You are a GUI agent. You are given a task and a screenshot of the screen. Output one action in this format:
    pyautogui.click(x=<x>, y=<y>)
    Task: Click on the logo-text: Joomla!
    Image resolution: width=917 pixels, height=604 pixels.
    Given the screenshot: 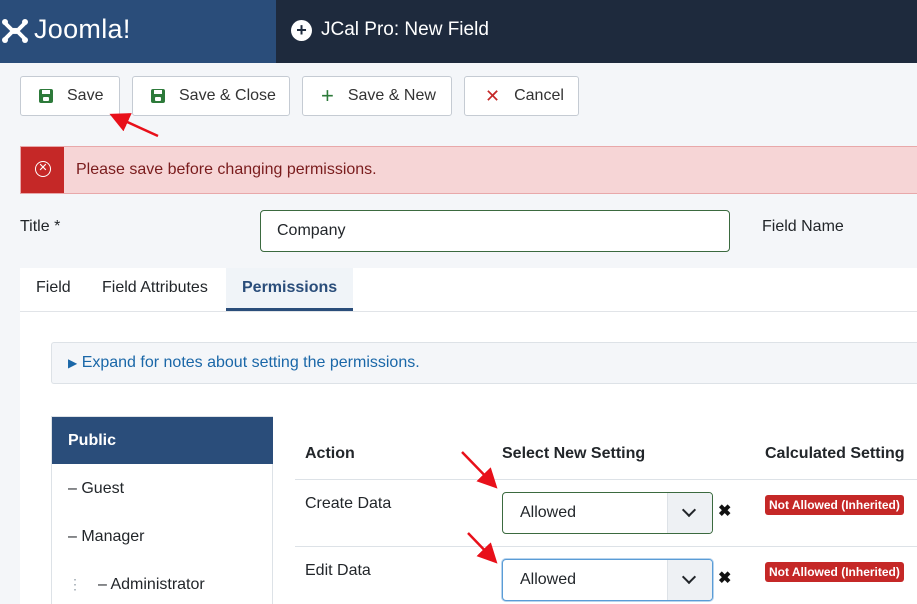 What is the action you would take?
    pyautogui.click(x=82, y=29)
    